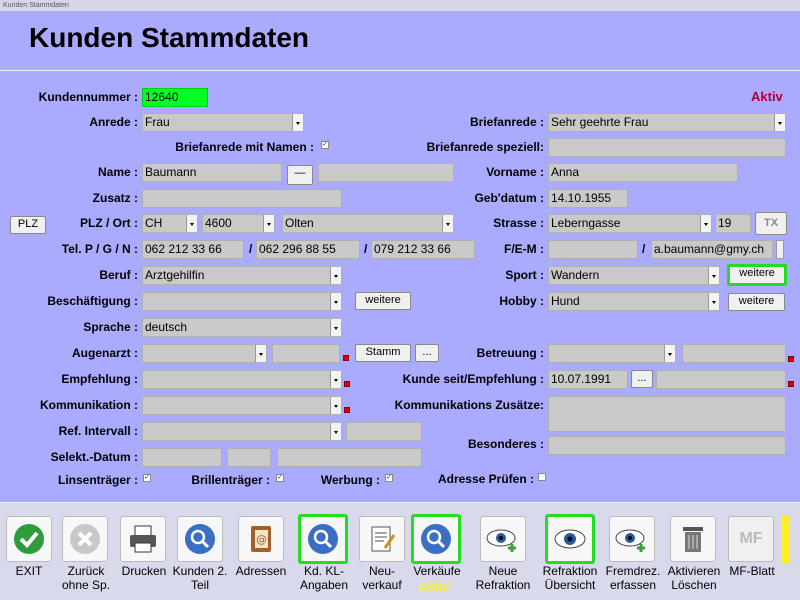 This screenshot has height=600, width=800. What do you see at coordinates (242, 431) in the screenshot?
I see `ref-intervall-select` at bounding box center [242, 431].